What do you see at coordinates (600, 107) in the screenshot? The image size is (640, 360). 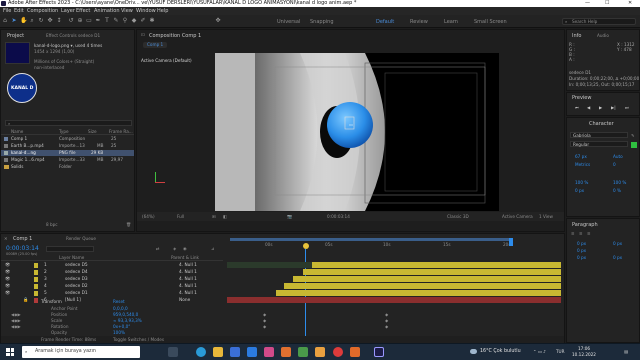 I see `play-icon: ▶` at bounding box center [600, 107].